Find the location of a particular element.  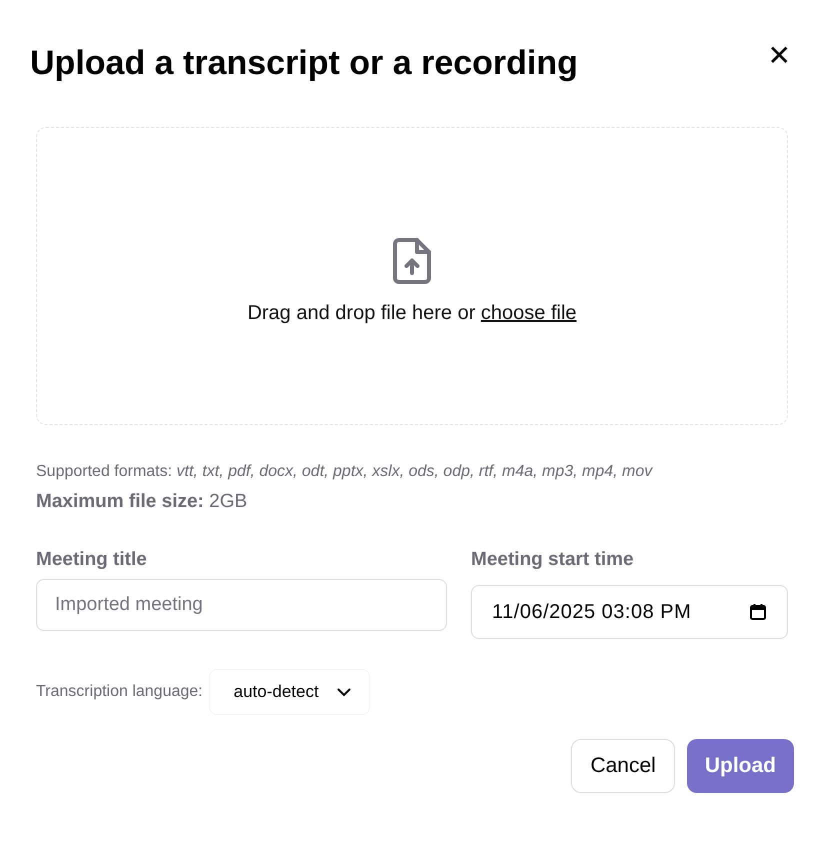

date-time-field: 11/06/2025 03:08 PM is located at coordinates (629, 612).